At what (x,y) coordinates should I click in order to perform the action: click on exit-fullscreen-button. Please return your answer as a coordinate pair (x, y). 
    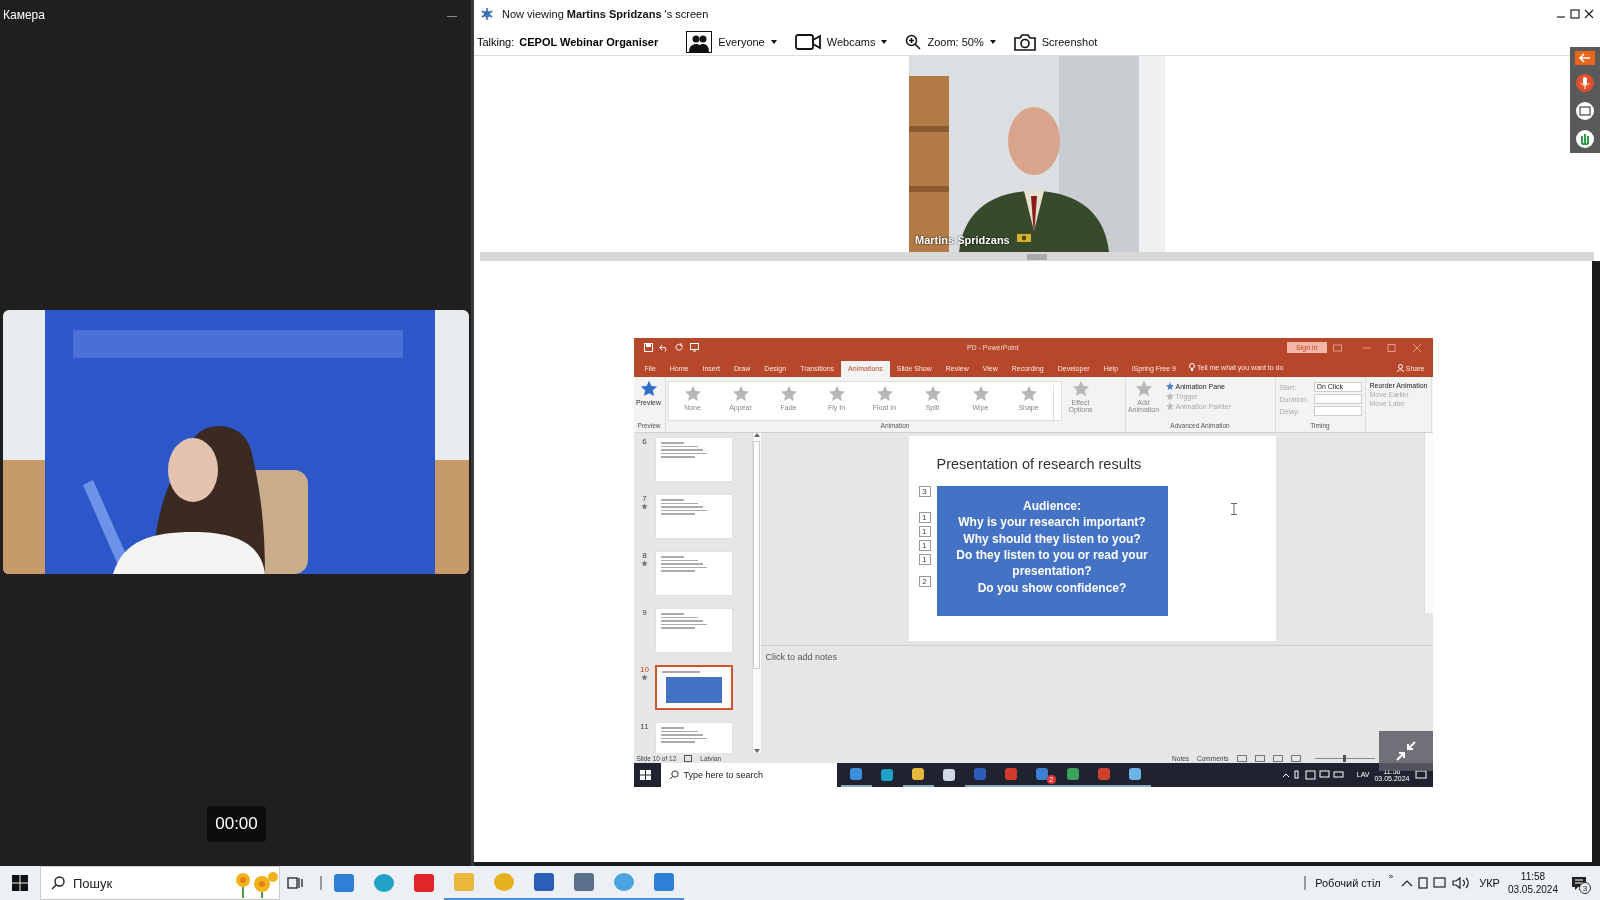
    Looking at the image, I should click on (1405, 751).